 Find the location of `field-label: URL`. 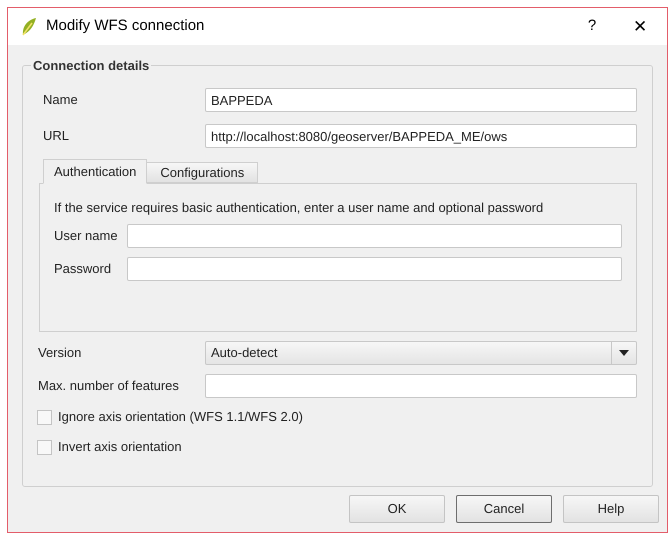

field-label: URL is located at coordinates (56, 136).